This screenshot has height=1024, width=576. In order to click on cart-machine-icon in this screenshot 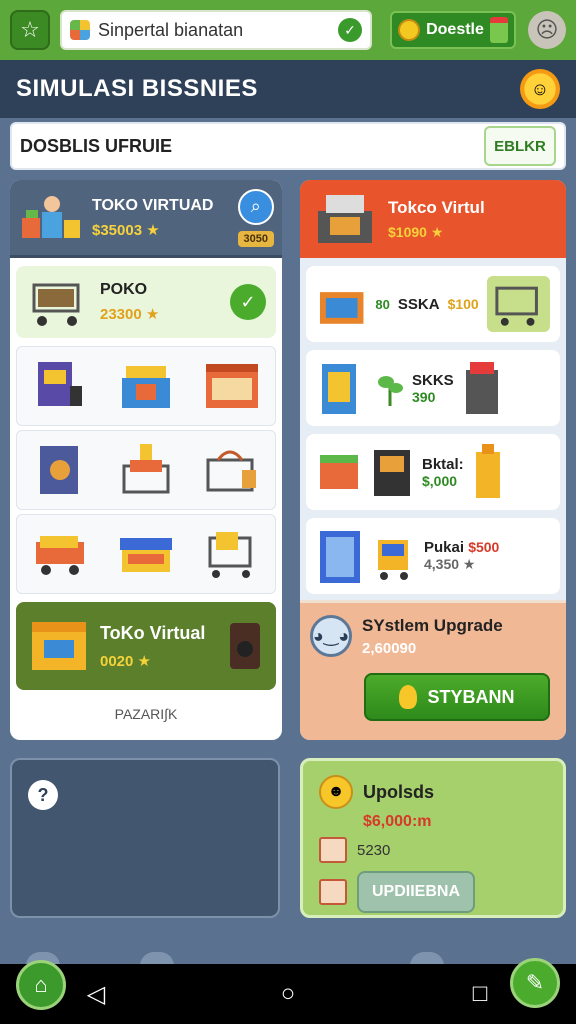, I will do `click(393, 560)`.